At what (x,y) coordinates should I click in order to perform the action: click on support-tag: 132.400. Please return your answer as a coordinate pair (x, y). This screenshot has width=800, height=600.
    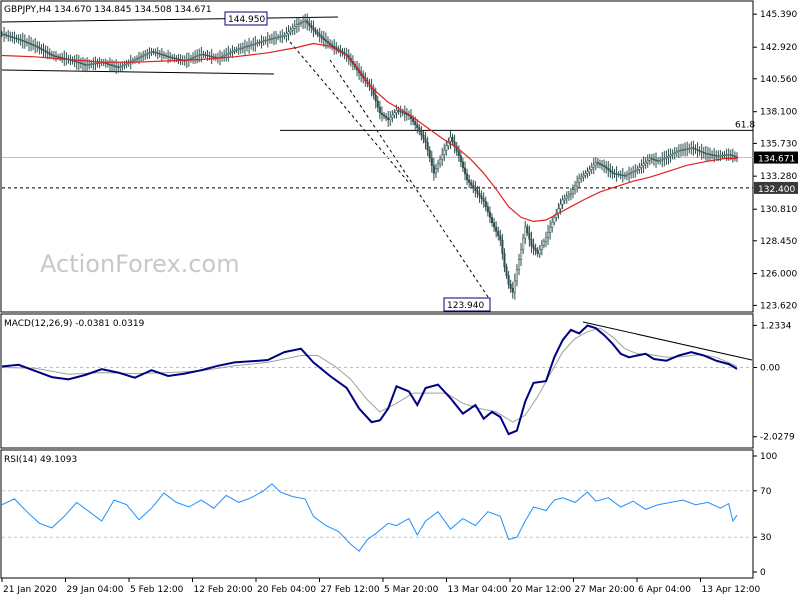
    Looking at the image, I should click on (776, 190).